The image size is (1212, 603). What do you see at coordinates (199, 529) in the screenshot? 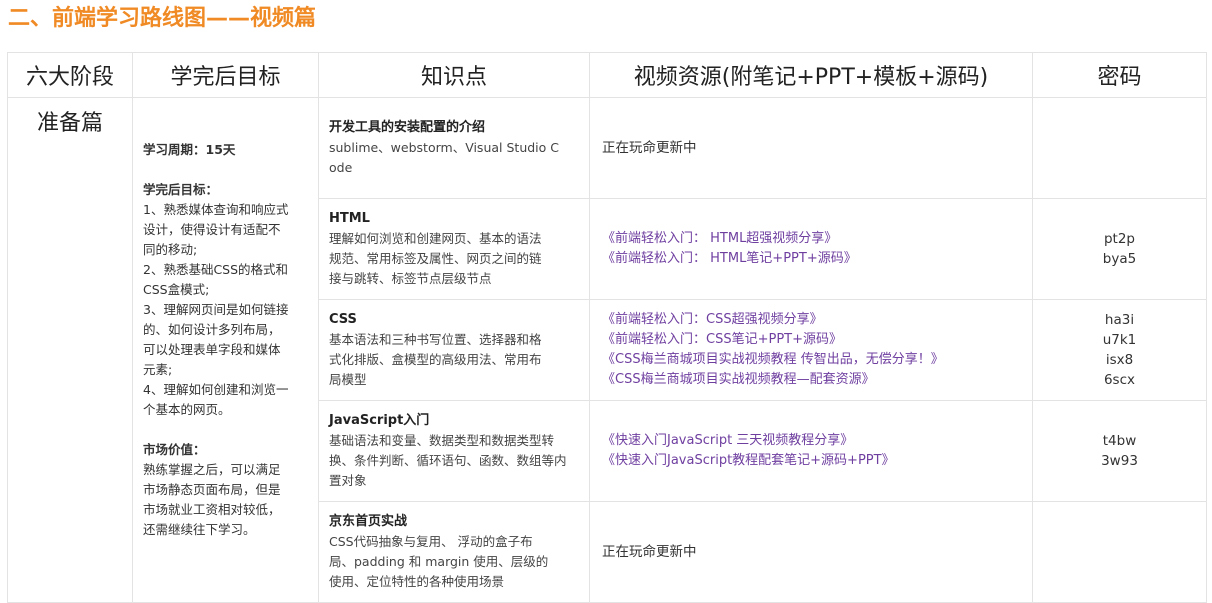
I see `market-value-line: 还需继续往下学习。` at bounding box center [199, 529].